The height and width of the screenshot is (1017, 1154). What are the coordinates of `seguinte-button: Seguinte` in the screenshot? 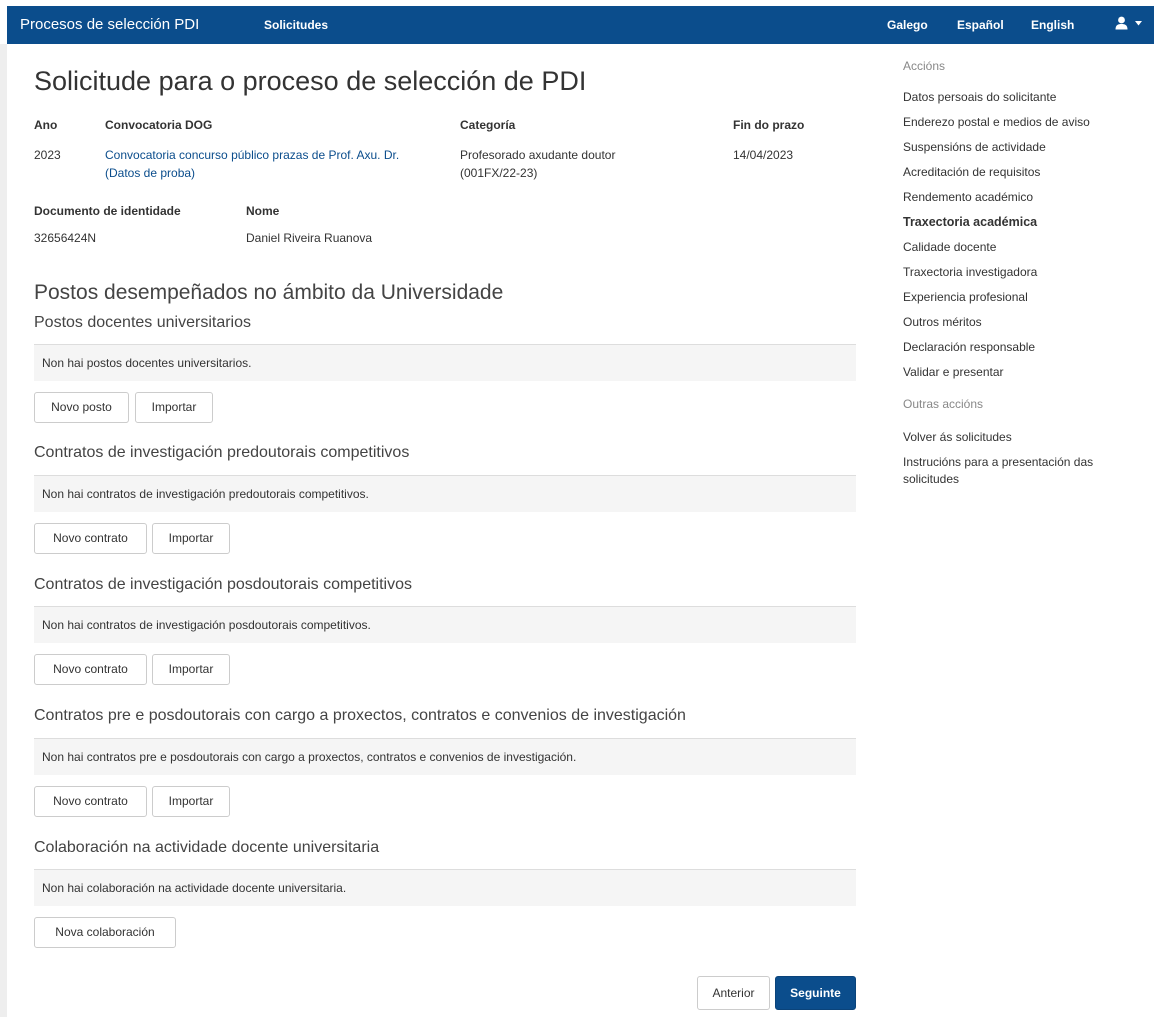 It's located at (815, 993).